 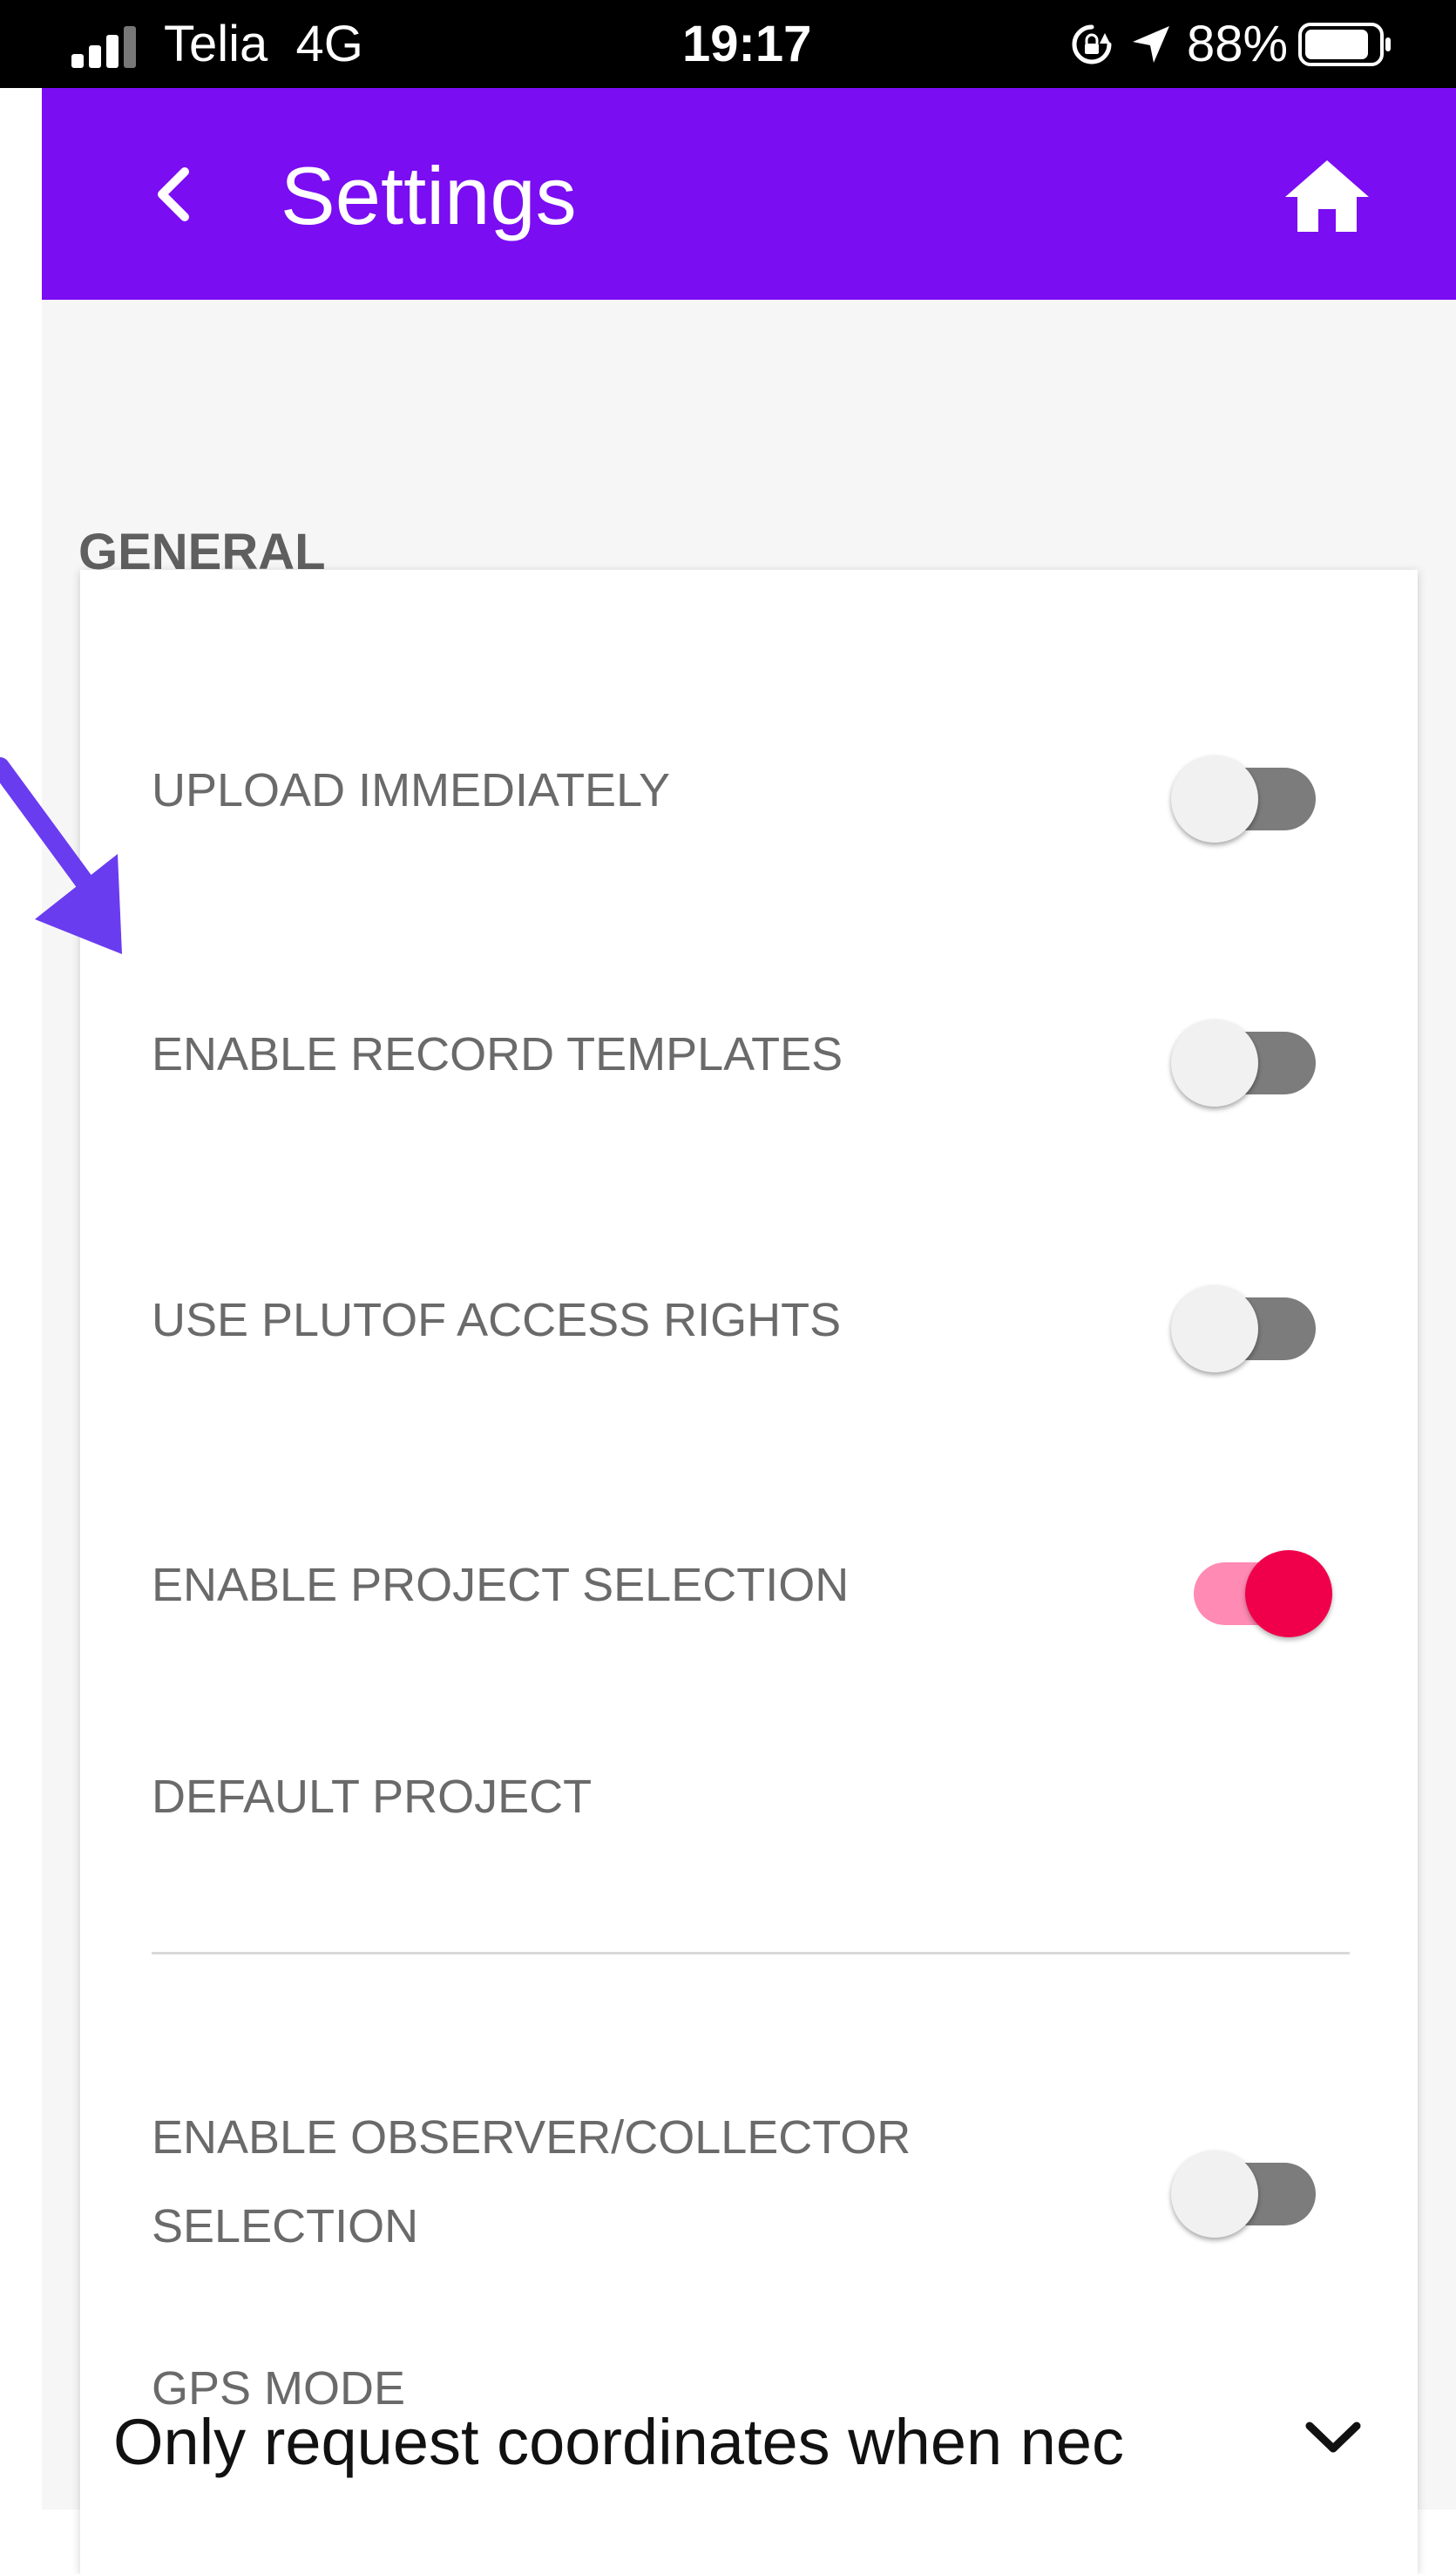 I want to click on chevron-left-icon, so click(x=173, y=194).